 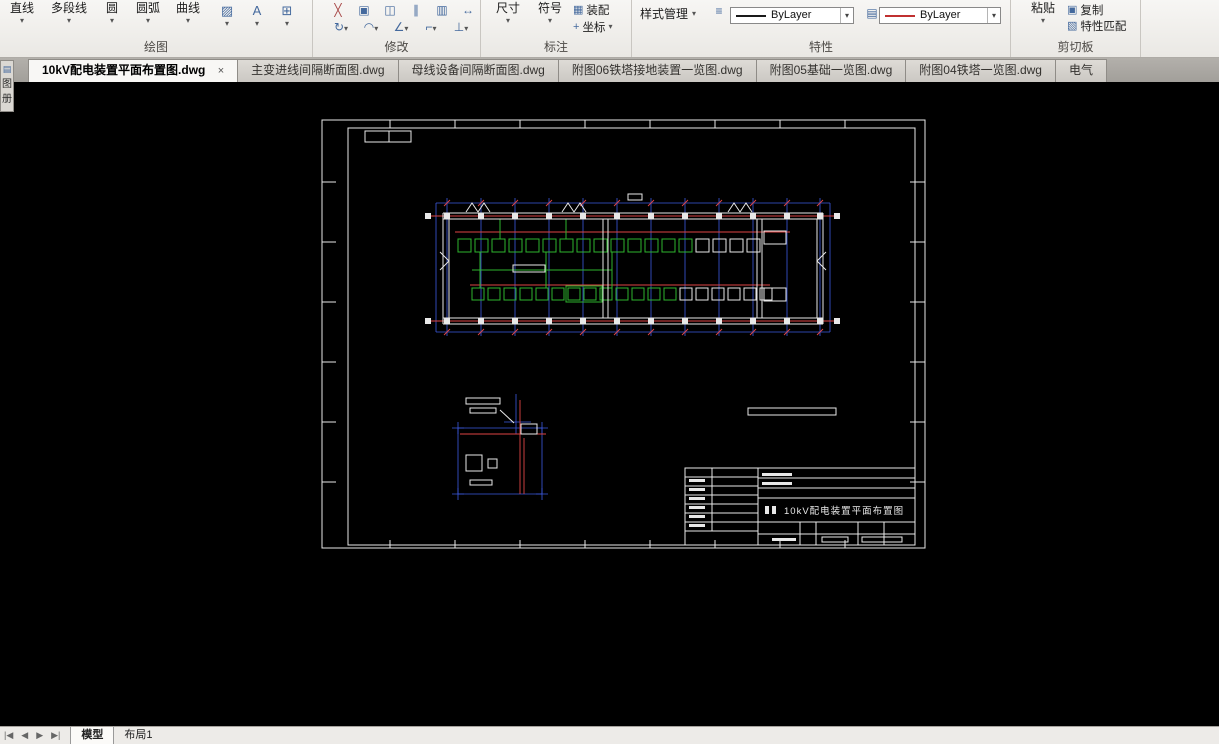 What do you see at coordinates (138, 735) in the screenshot?
I see `layout1-tab: 布局1` at bounding box center [138, 735].